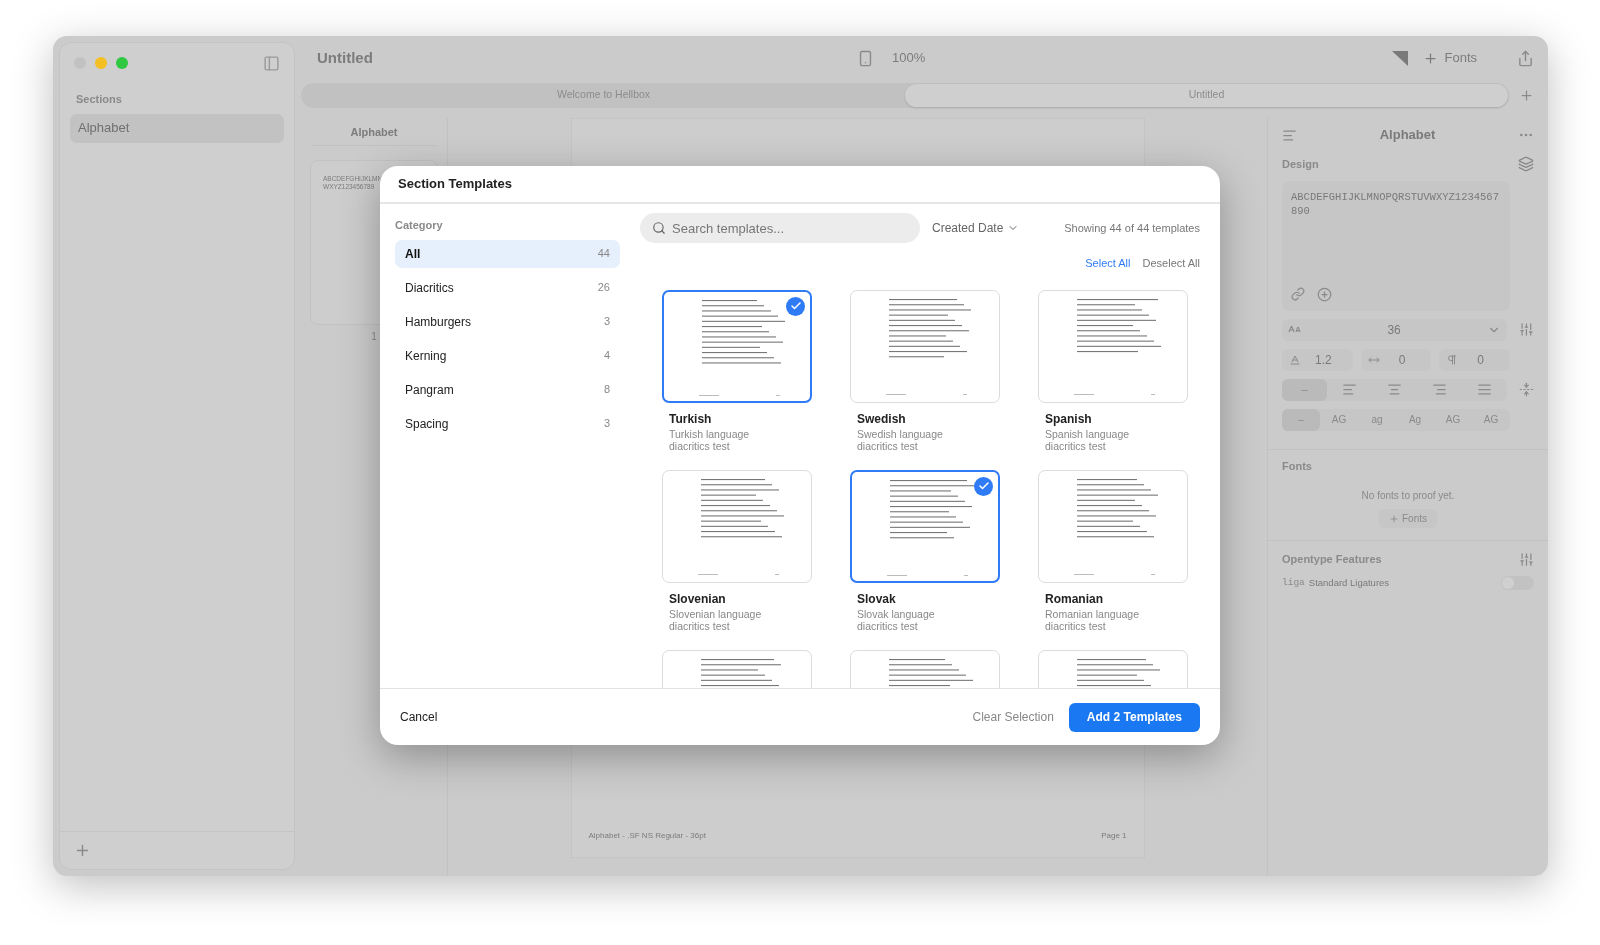 The image size is (1600, 945). What do you see at coordinates (101, 63) in the screenshot?
I see `minimize-window-icon` at bounding box center [101, 63].